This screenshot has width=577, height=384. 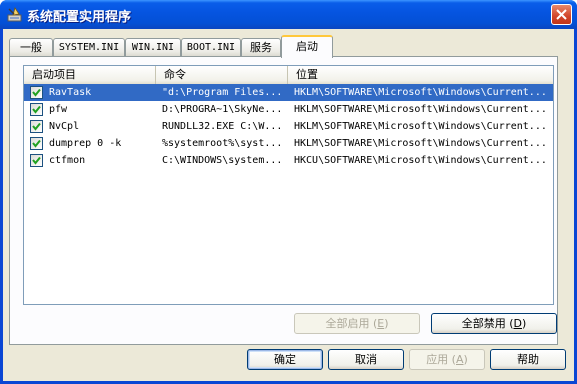 What do you see at coordinates (347, 323) in the screenshot?
I see `enable-all-label: 全部启用` at bounding box center [347, 323].